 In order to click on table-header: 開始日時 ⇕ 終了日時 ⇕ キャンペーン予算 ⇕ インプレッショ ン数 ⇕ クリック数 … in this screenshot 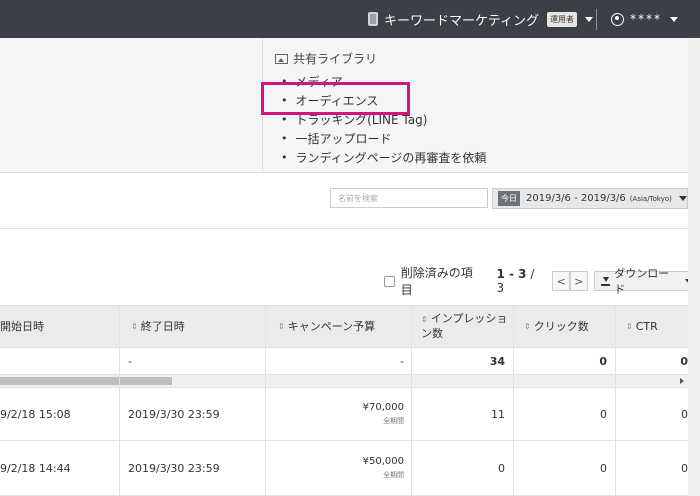, I will do `click(344, 326)`.